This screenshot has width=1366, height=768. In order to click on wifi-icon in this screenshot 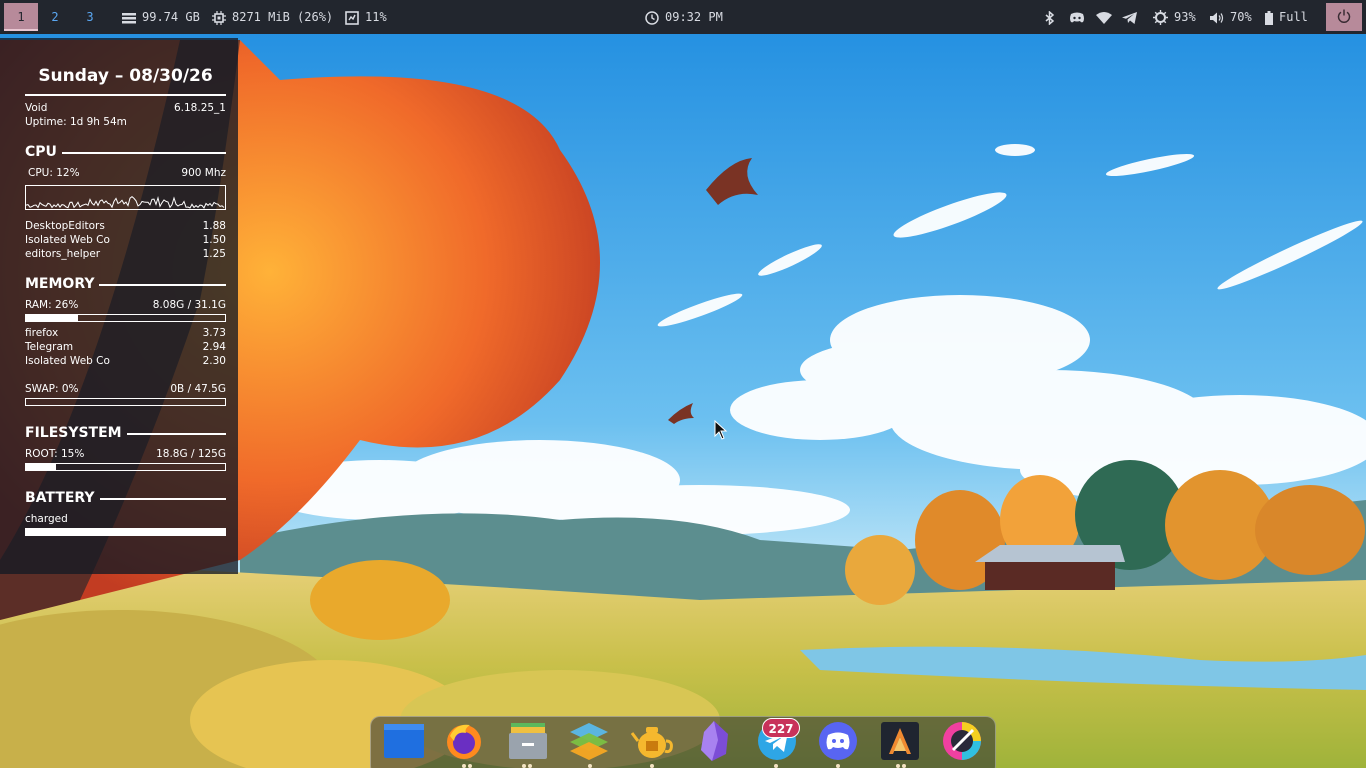, I will do `click(1104, 17)`.